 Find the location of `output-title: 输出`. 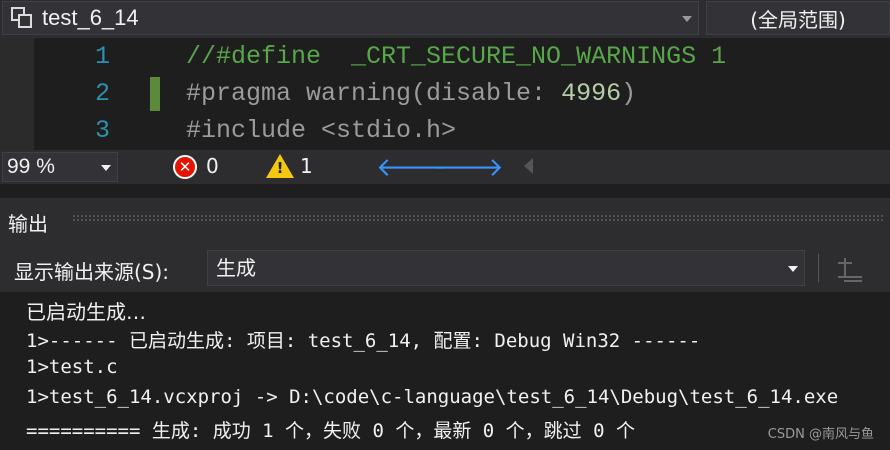

output-title: 输出 is located at coordinates (28, 224).